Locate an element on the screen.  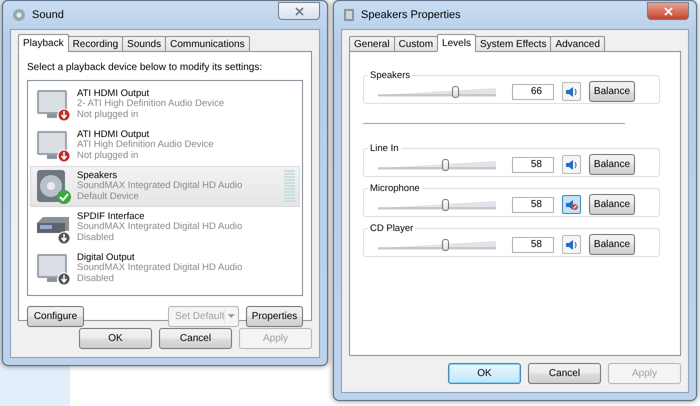
device-icon is located at coordinates (349, 15).